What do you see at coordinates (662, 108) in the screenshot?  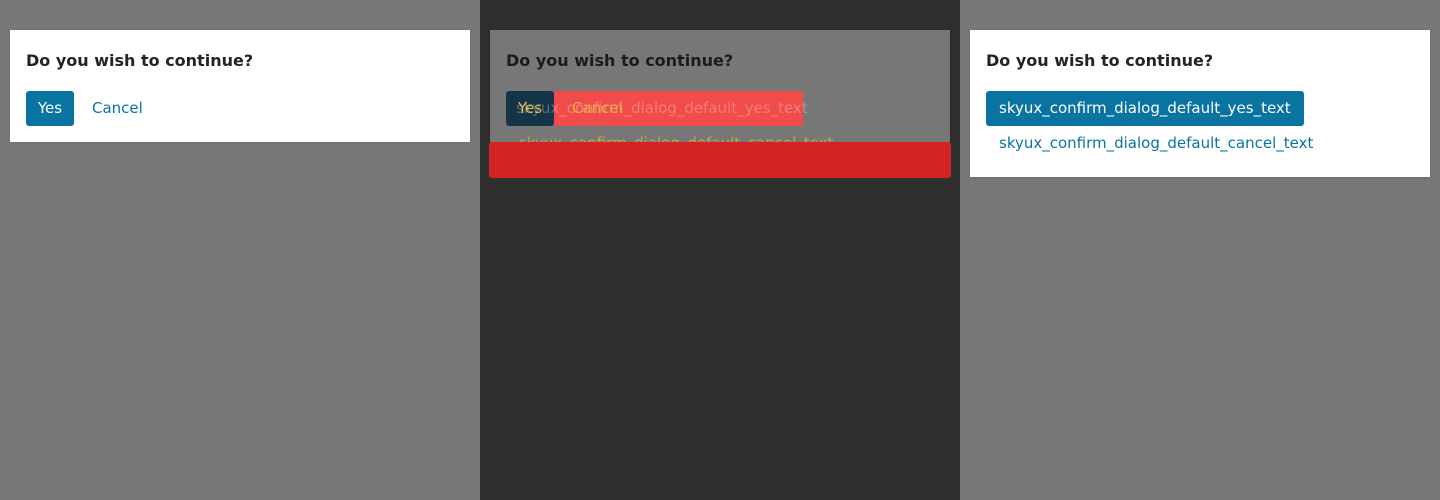 I see `diff-ghost-yes-text: skyux_confirm_dialog_default_yes_text` at bounding box center [662, 108].